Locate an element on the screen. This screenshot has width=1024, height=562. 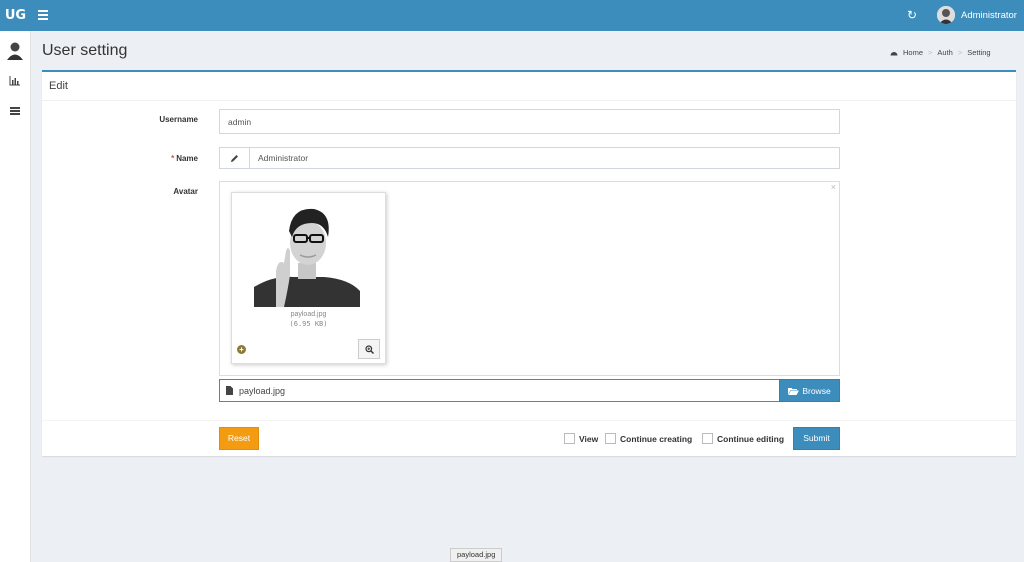
top-navbar: UG ↻ Administrator is located at coordinates (512, 15).